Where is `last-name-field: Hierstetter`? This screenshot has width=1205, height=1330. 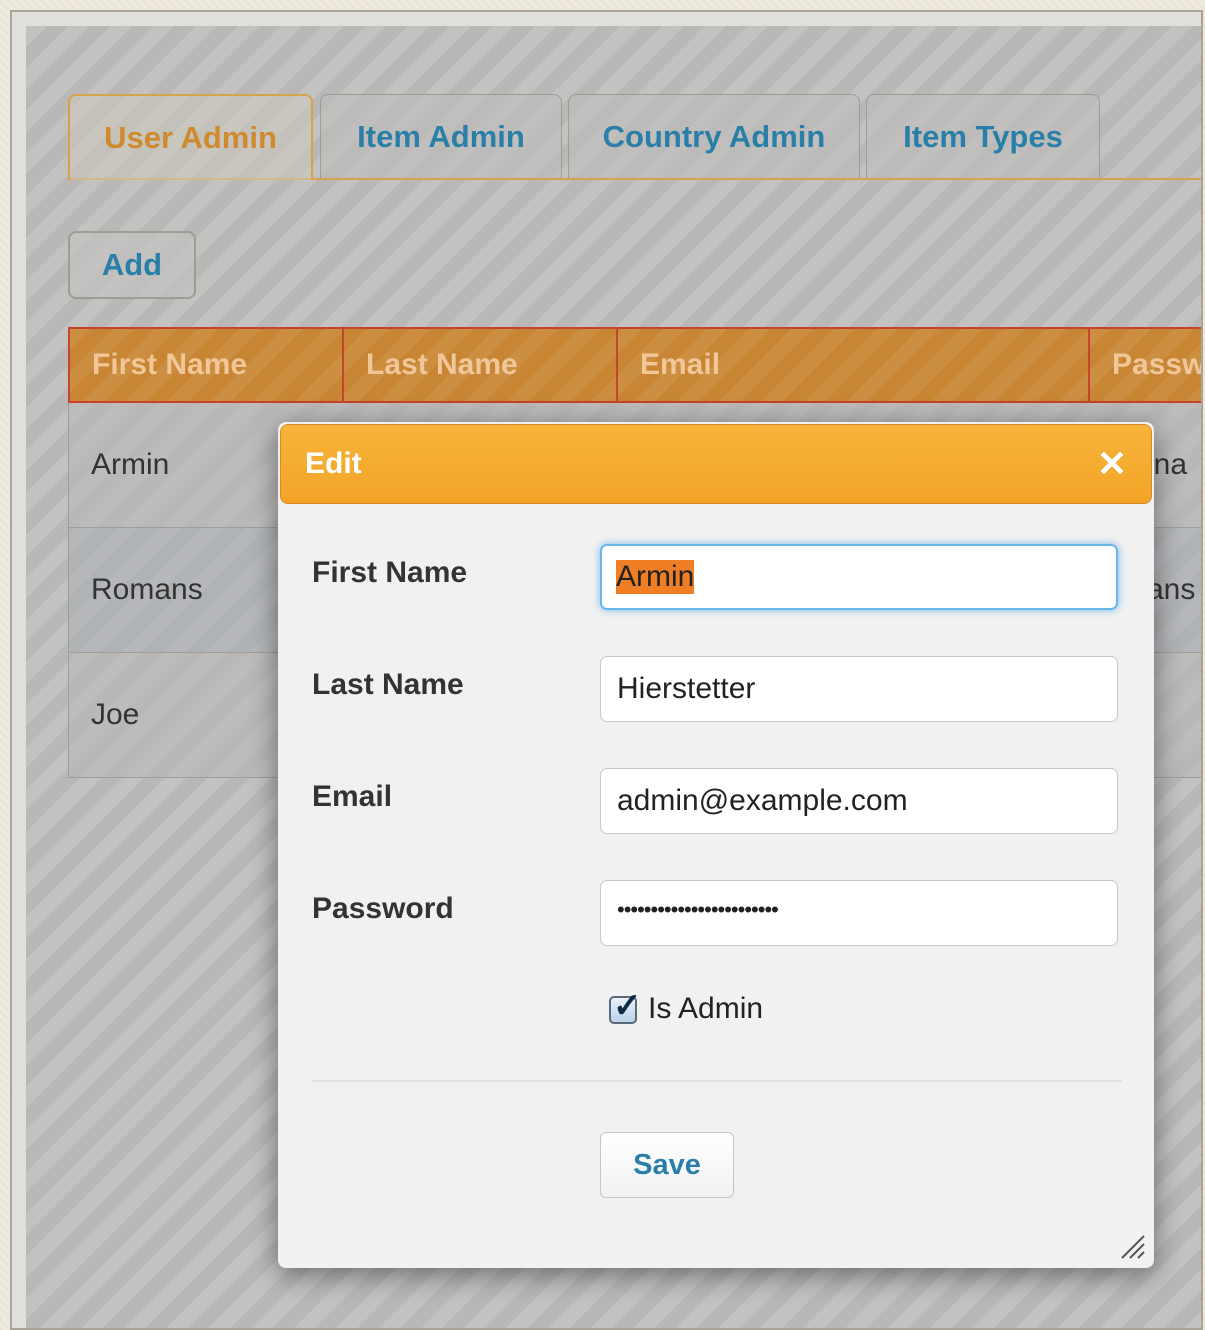 last-name-field: Hierstetter is located at coordinates (859, 689).